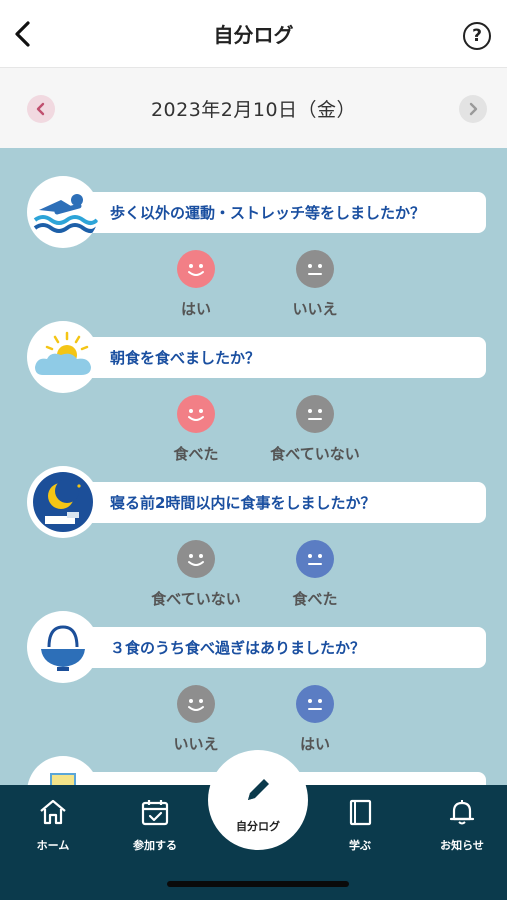  I want to click on help-button: ?, so click(477, 36).